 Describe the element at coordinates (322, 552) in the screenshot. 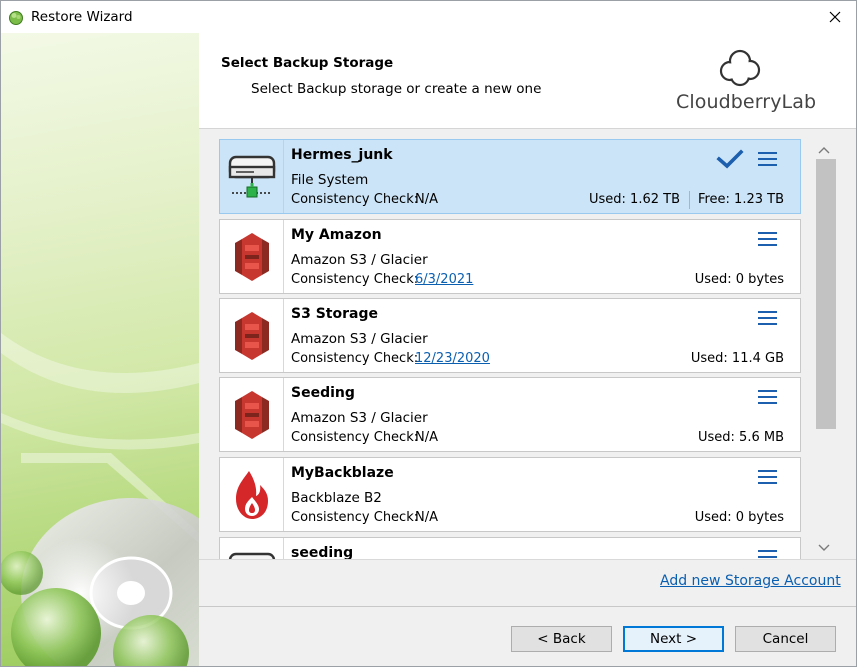

I see `storage-name: seeding` at that location.